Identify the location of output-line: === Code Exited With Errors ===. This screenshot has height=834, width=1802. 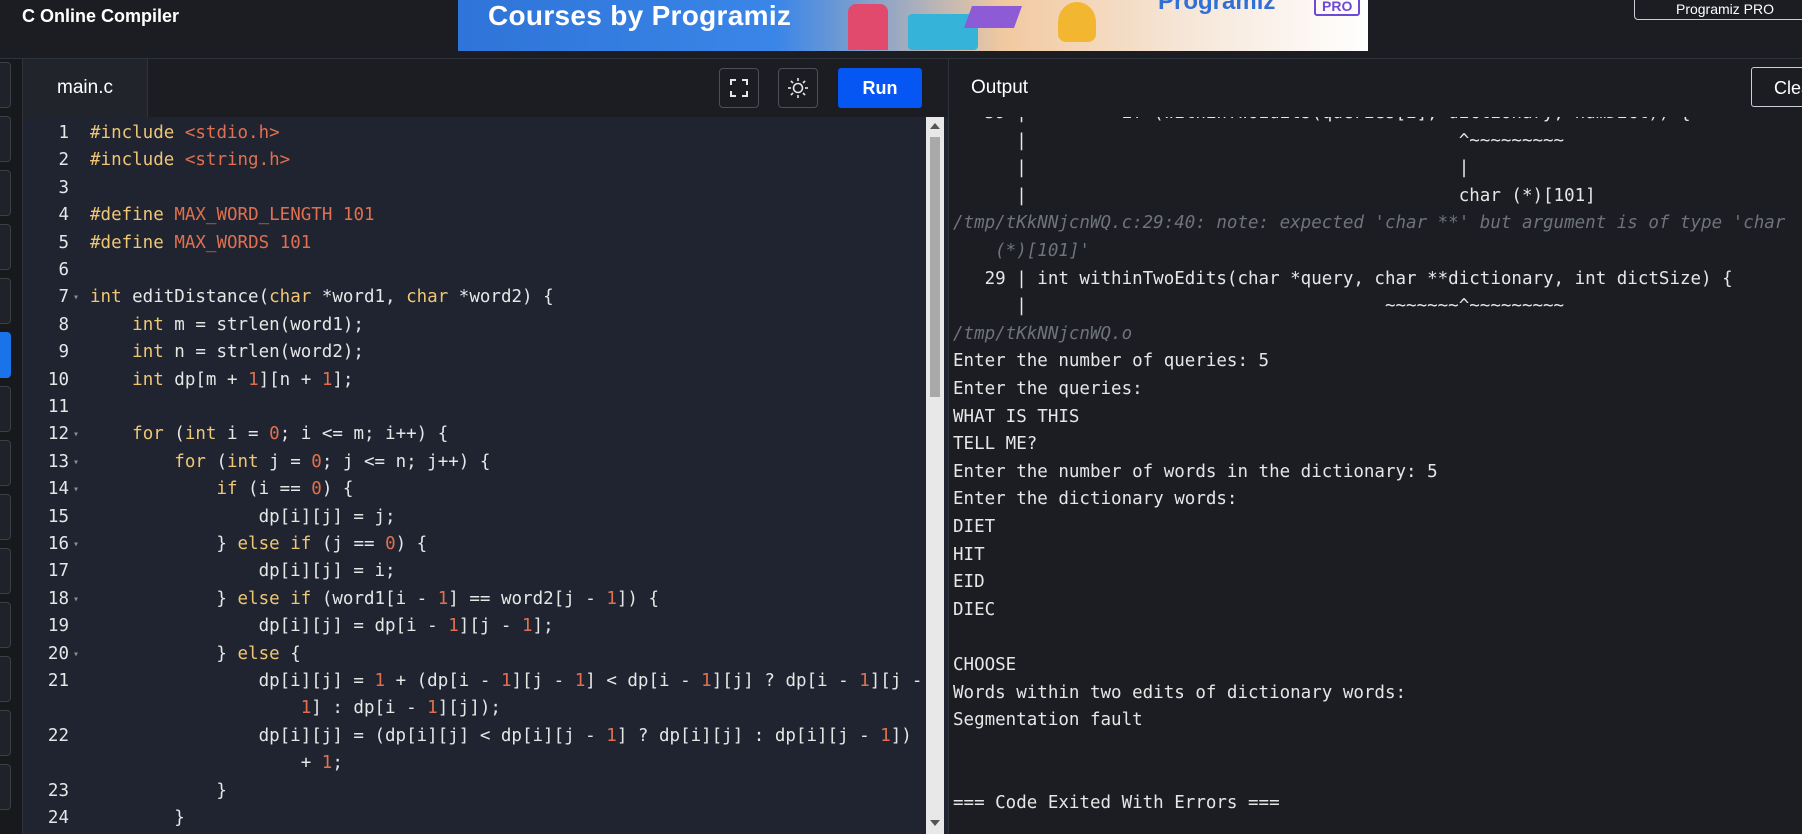
(1116, 803).